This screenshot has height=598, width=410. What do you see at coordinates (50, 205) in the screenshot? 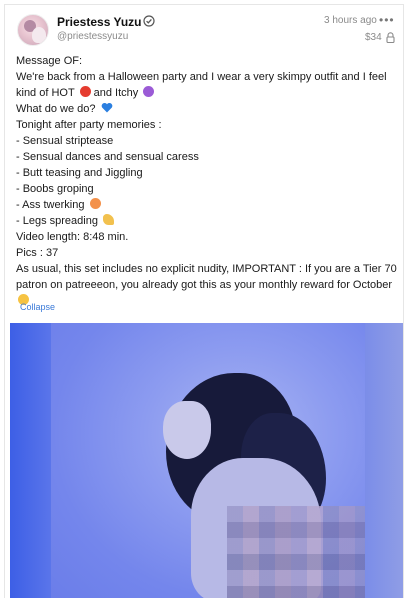
I see `text-segment: - Ass twerking` at bounding box center [50, 205].